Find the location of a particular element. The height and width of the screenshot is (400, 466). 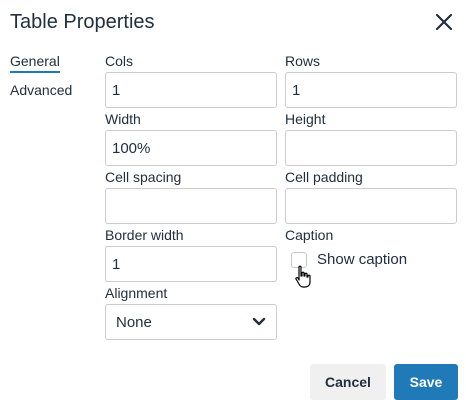

dialog-title: Table Properties is located at coordinates (82, 22).